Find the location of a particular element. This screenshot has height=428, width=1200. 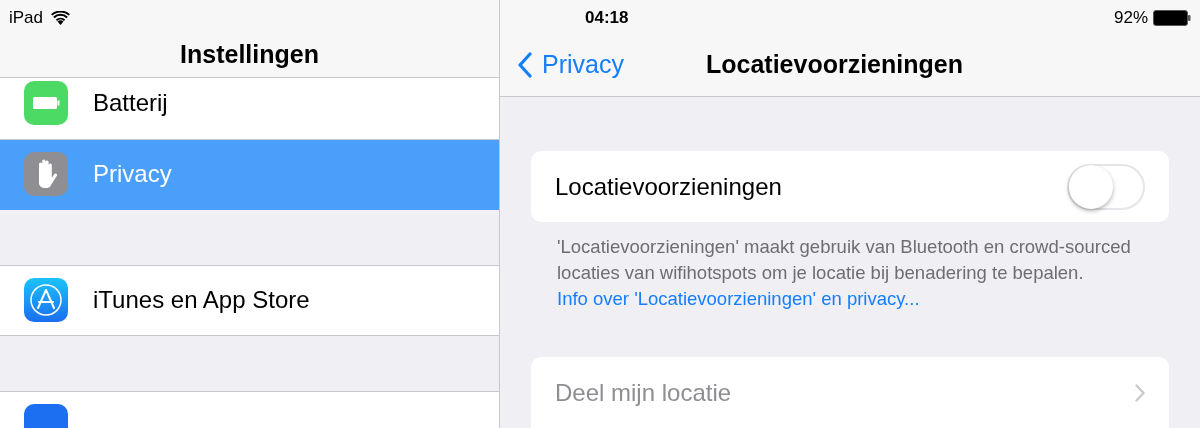

sidebar-title: Instellingen is located at coordinates (249, 54).